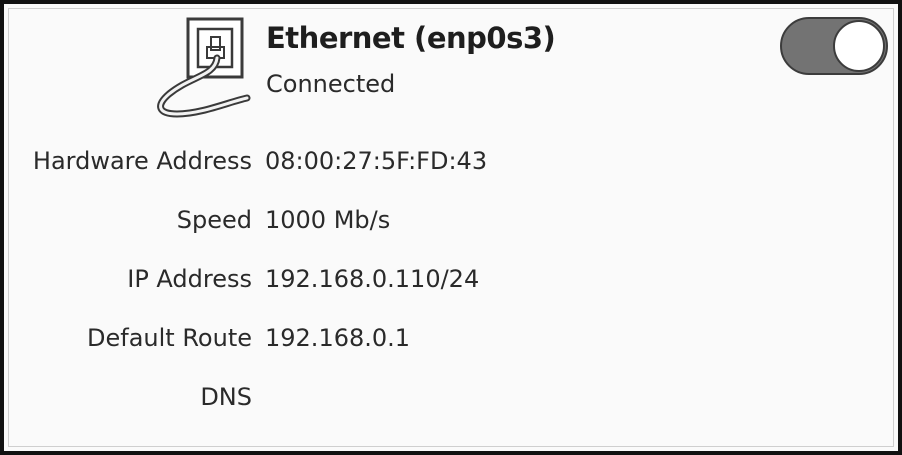 The width and height of the screenshot is (902, 455). What do you see at coordinates (376, 161) in the screenshot?
I see `hardware-address-value: 08:00:27:5F:FD:43` at bounding box center [376, 161].